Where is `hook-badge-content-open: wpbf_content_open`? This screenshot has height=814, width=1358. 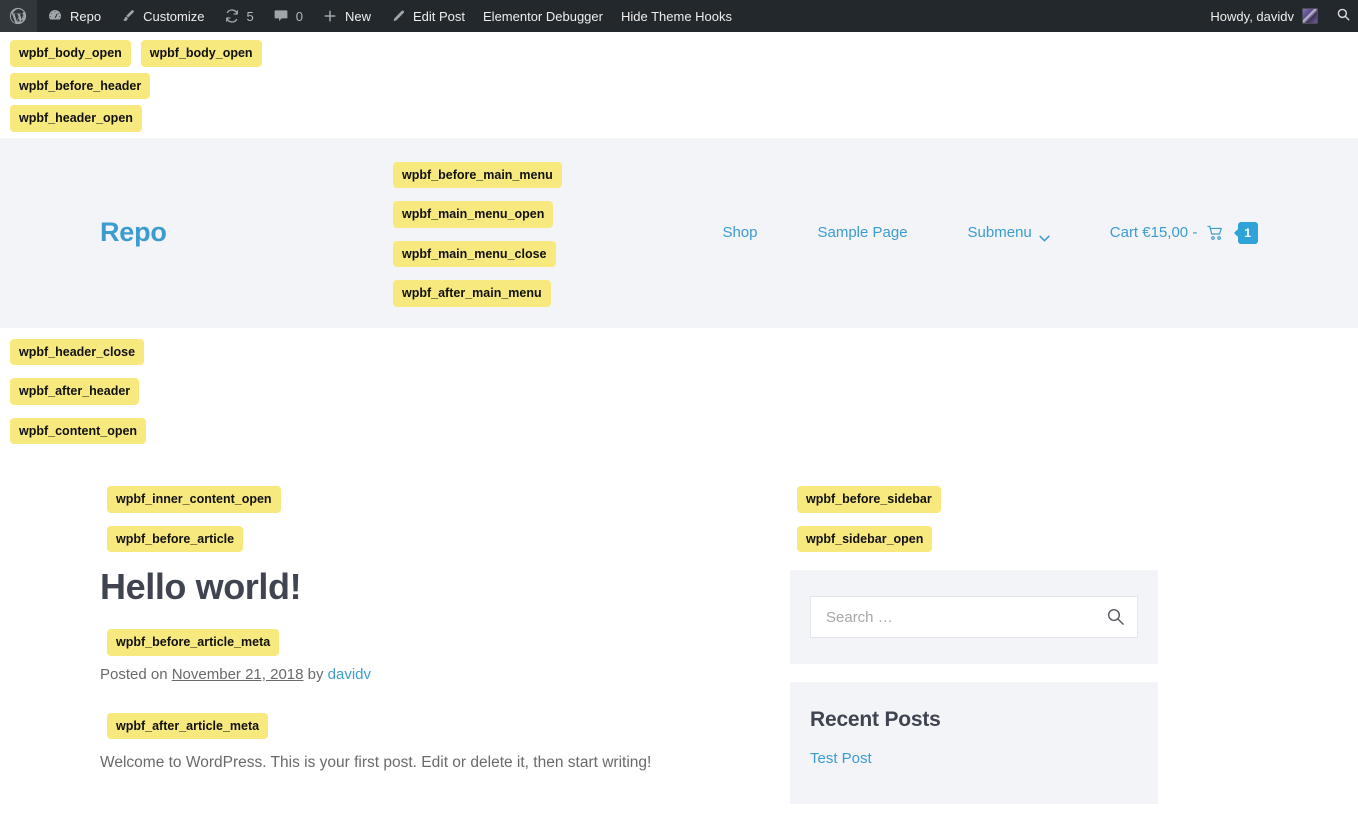 hook-badge-content-open: wpbf_content_open is located at coordinates (78, 430).